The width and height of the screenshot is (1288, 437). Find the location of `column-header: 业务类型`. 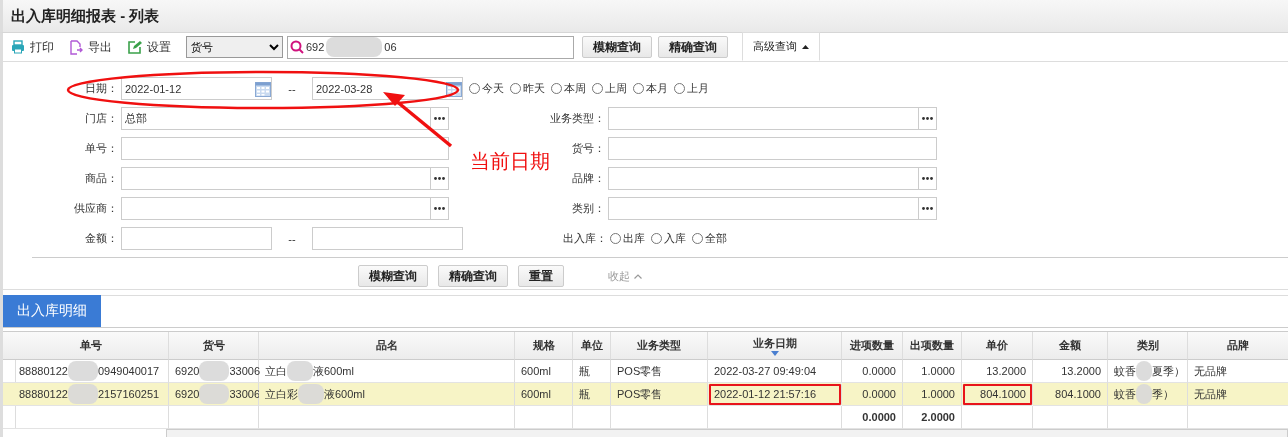

column-header: 业务类型 is located at coordinates (659, 346).